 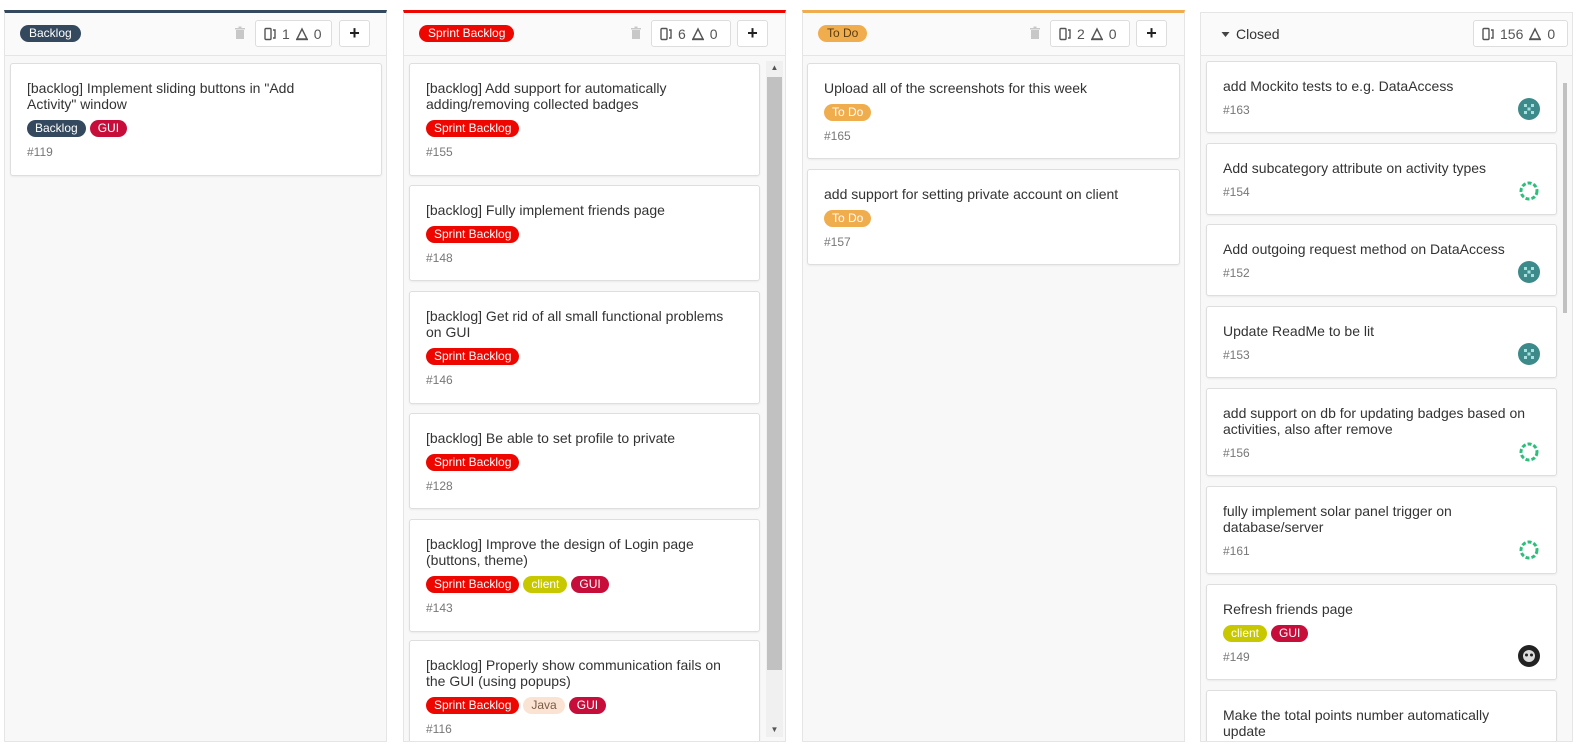 What do you see at coordinates (843, 33) in the screenshot?
I see `column-label-todo: To Do` at bounding box center [843, 33].